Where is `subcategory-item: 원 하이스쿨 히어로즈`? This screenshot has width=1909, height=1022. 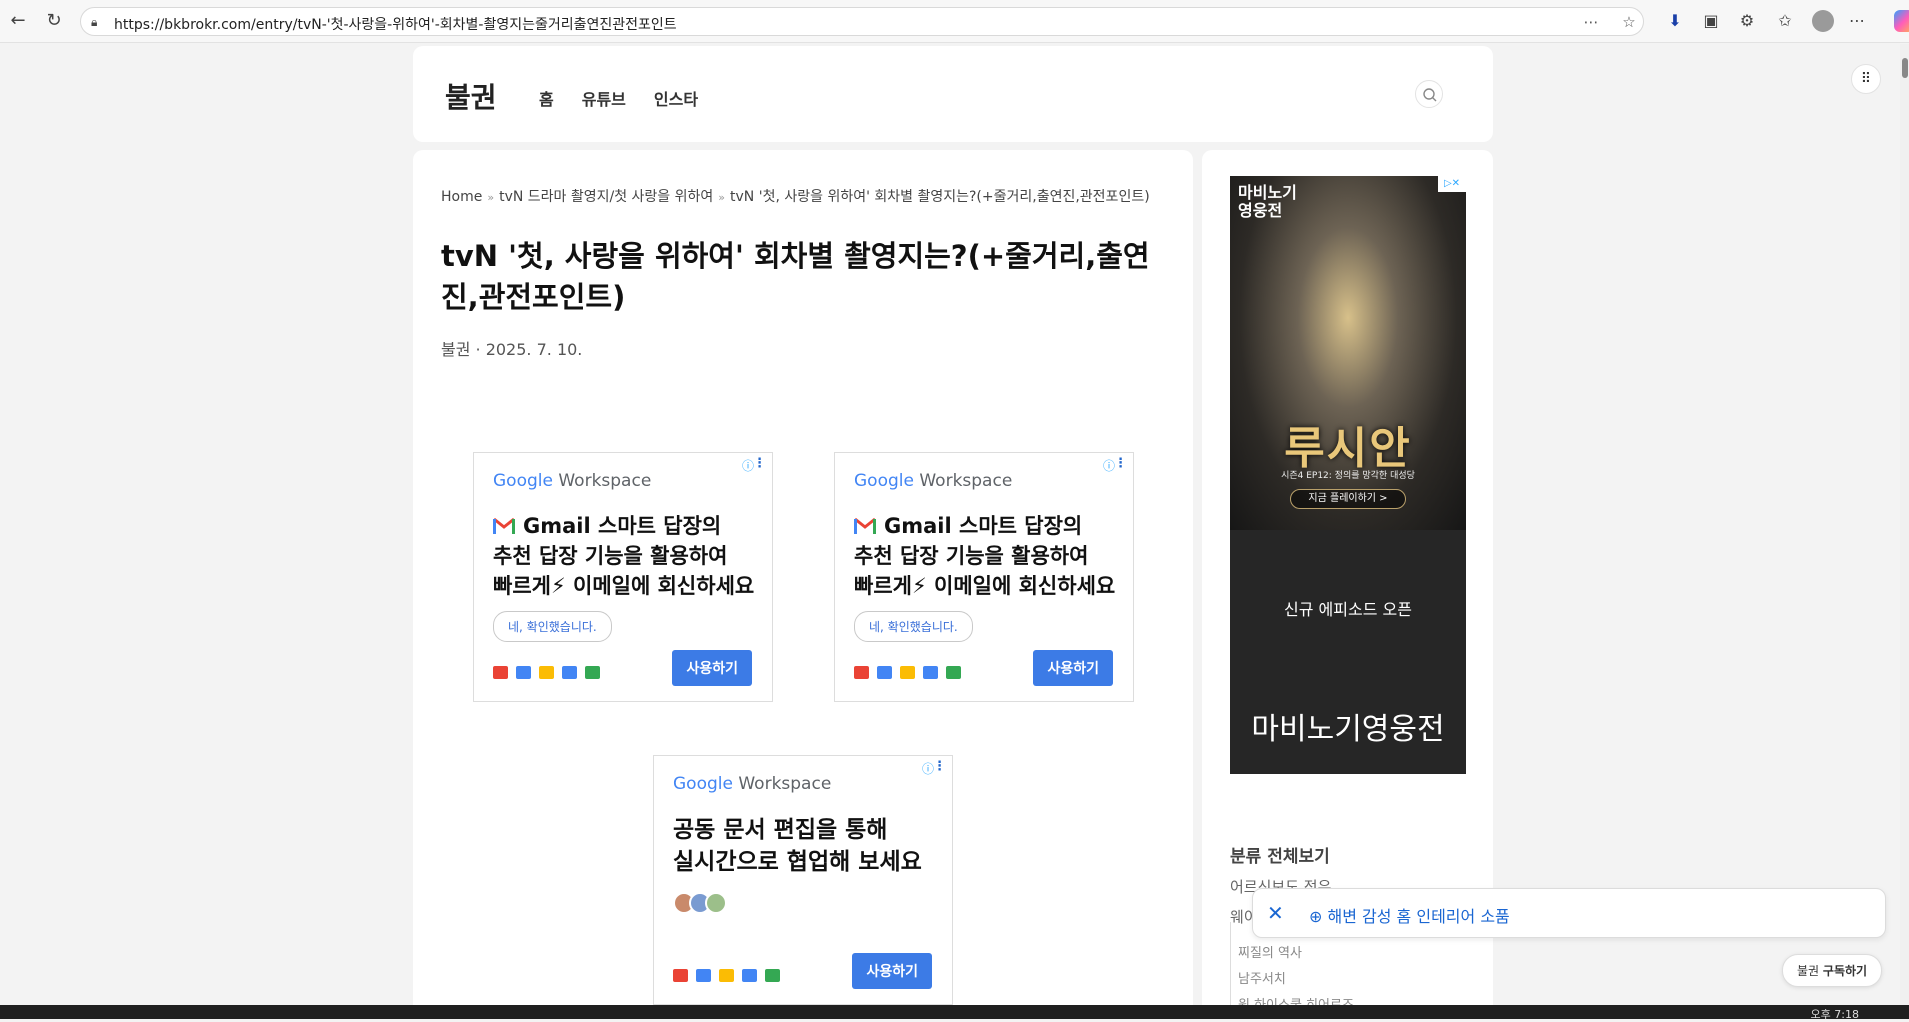 subcategory-item: 원 하이스쿨 히어로즈 is located at coordinates (1296, 999).